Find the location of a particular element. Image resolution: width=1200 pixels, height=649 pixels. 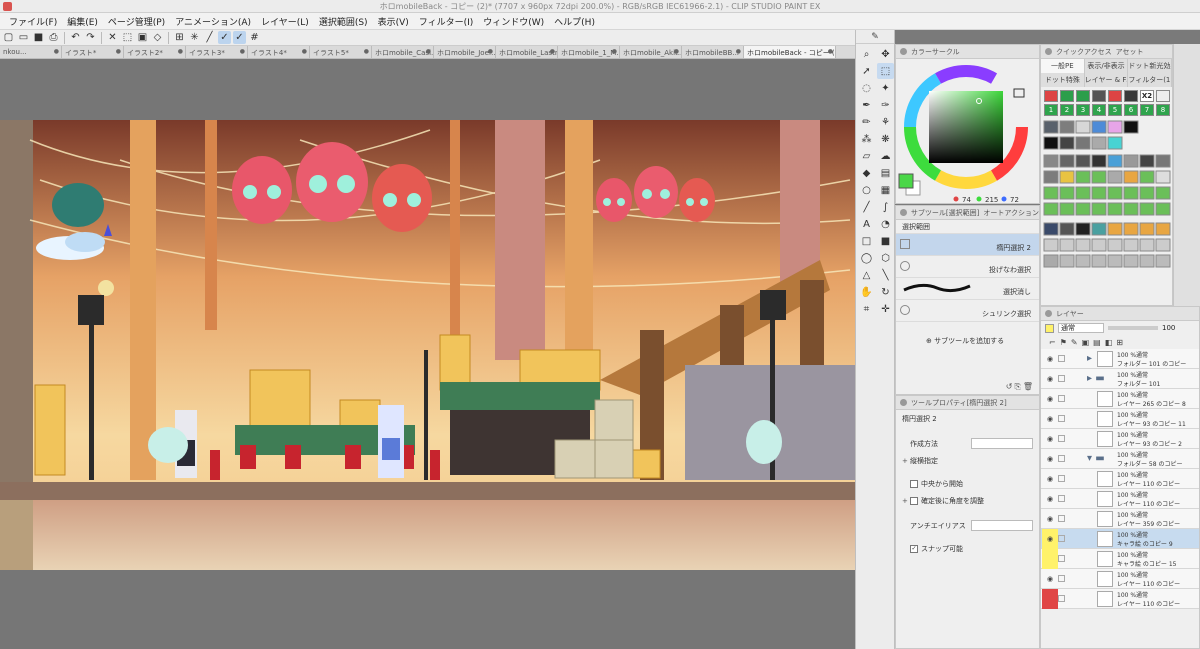

qa-number-7: 7 is located at coordinates (1147, 110).